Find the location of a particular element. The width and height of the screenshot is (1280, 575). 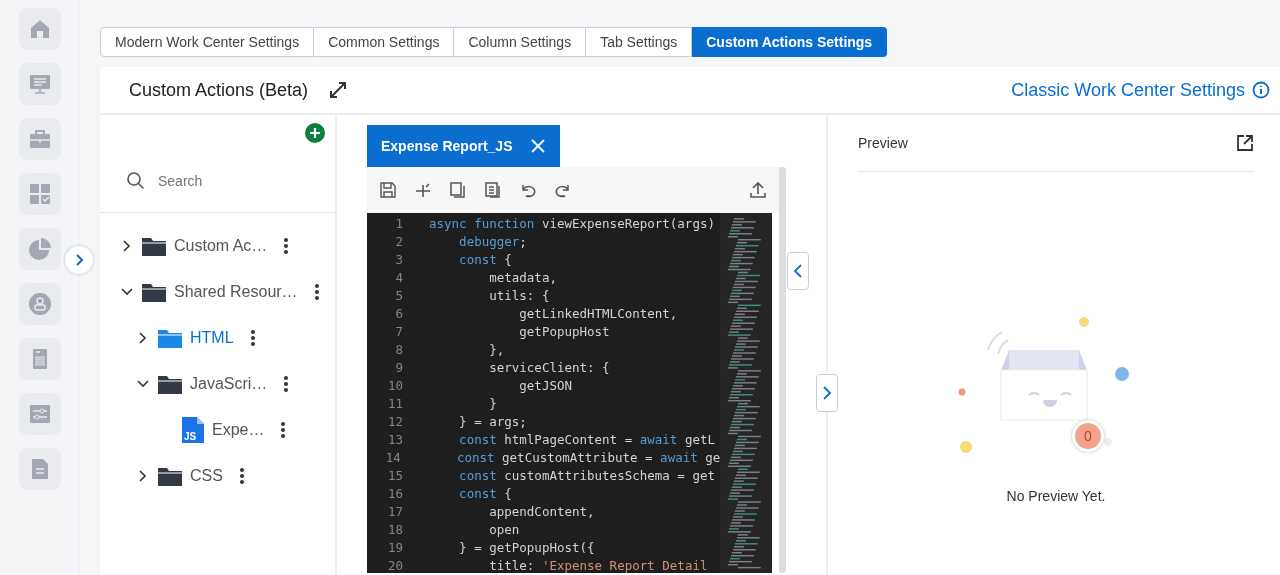

line-number: 16 is located at coordinates (395, 494).